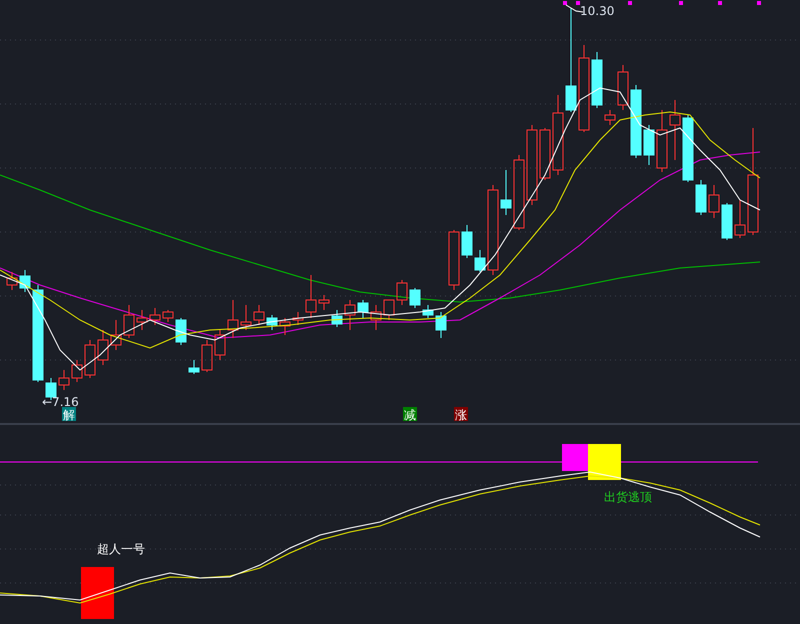 The width and height of the screenshot is (800, 624). Describe the element at coordinates (410, 414) in the screenshot. I see `signal-tag: 减` at that location.